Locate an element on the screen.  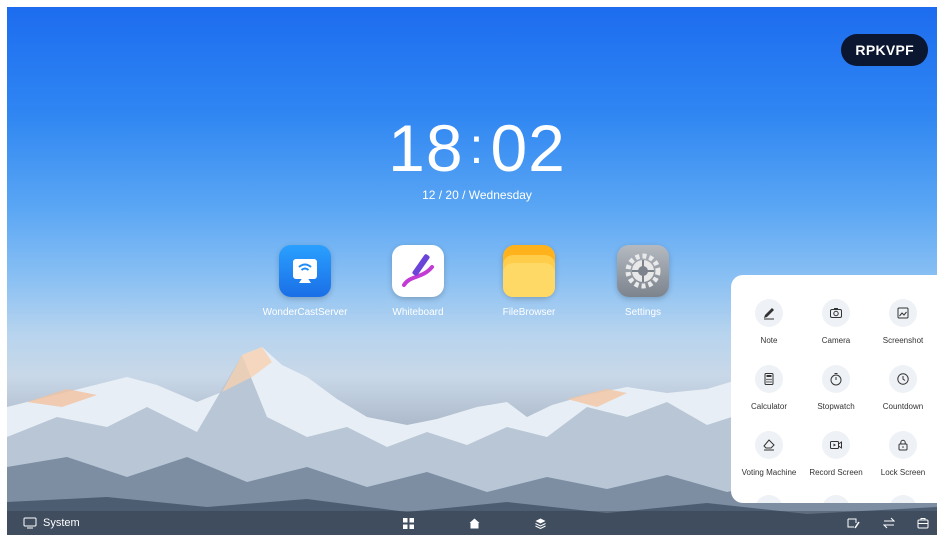
tool-label: Screenshot is located at coordinates (903, 340).